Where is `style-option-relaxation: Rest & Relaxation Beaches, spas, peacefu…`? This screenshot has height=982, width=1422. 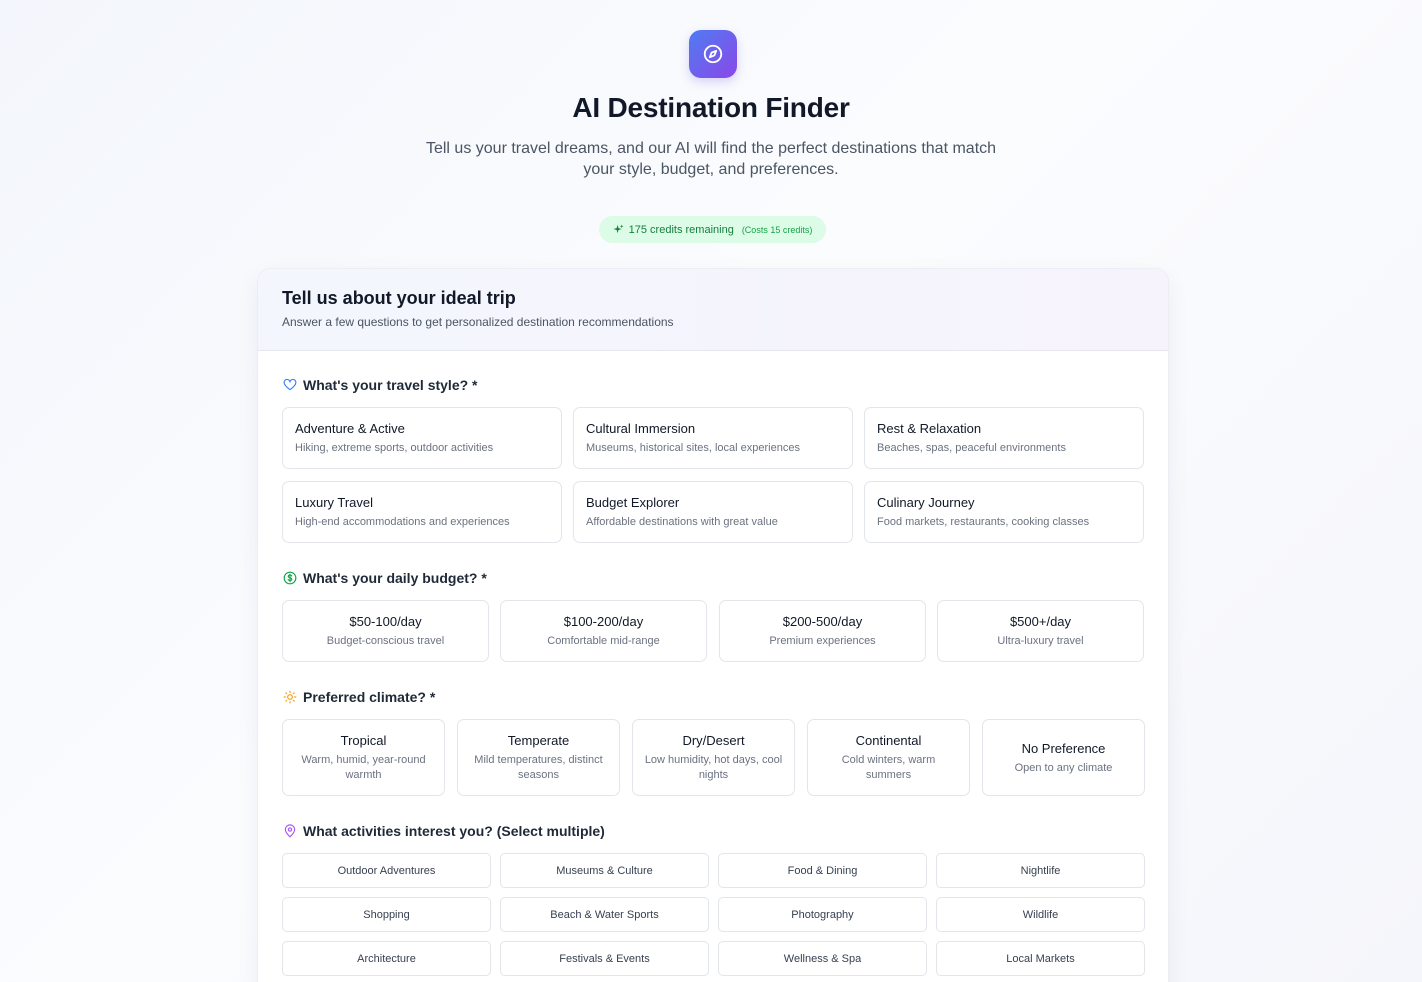
style-option-relaxation: Rest & Relaxation Beaches, spas, peacefu… is located at coordinates (1004, 438).